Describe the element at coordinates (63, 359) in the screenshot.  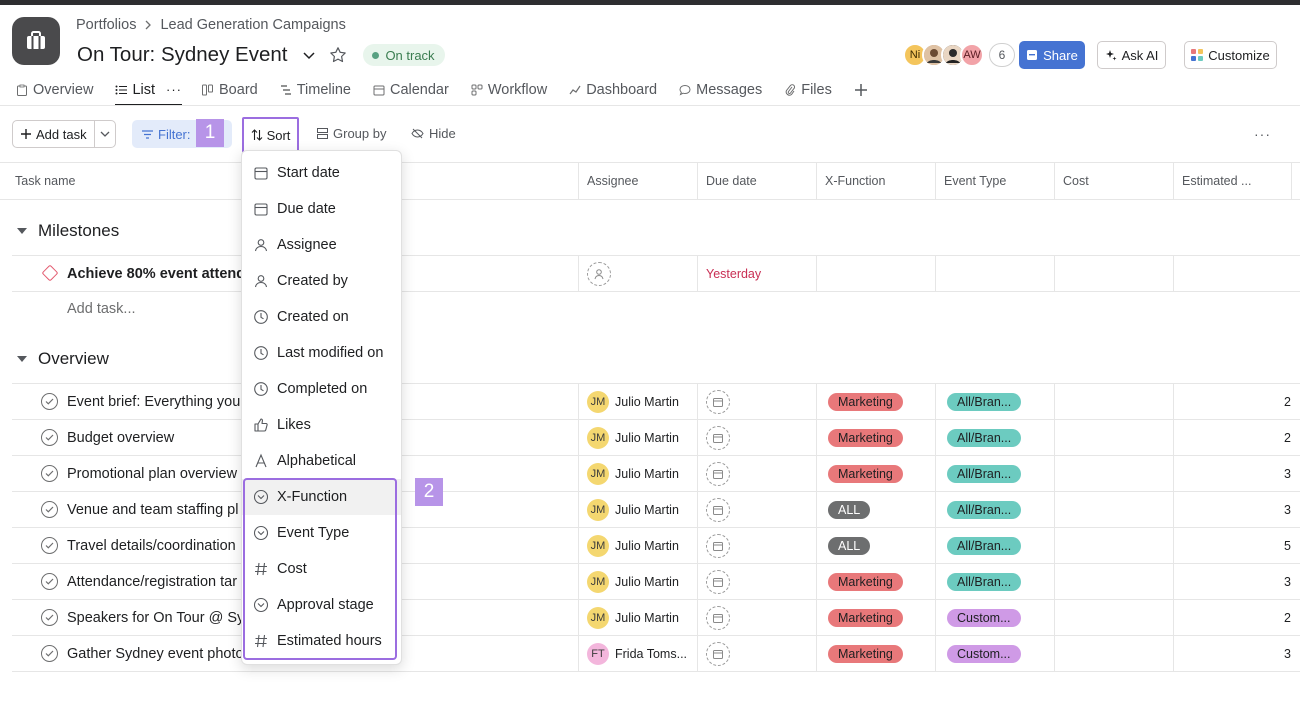
I see `section-overview: Overview` at that location.